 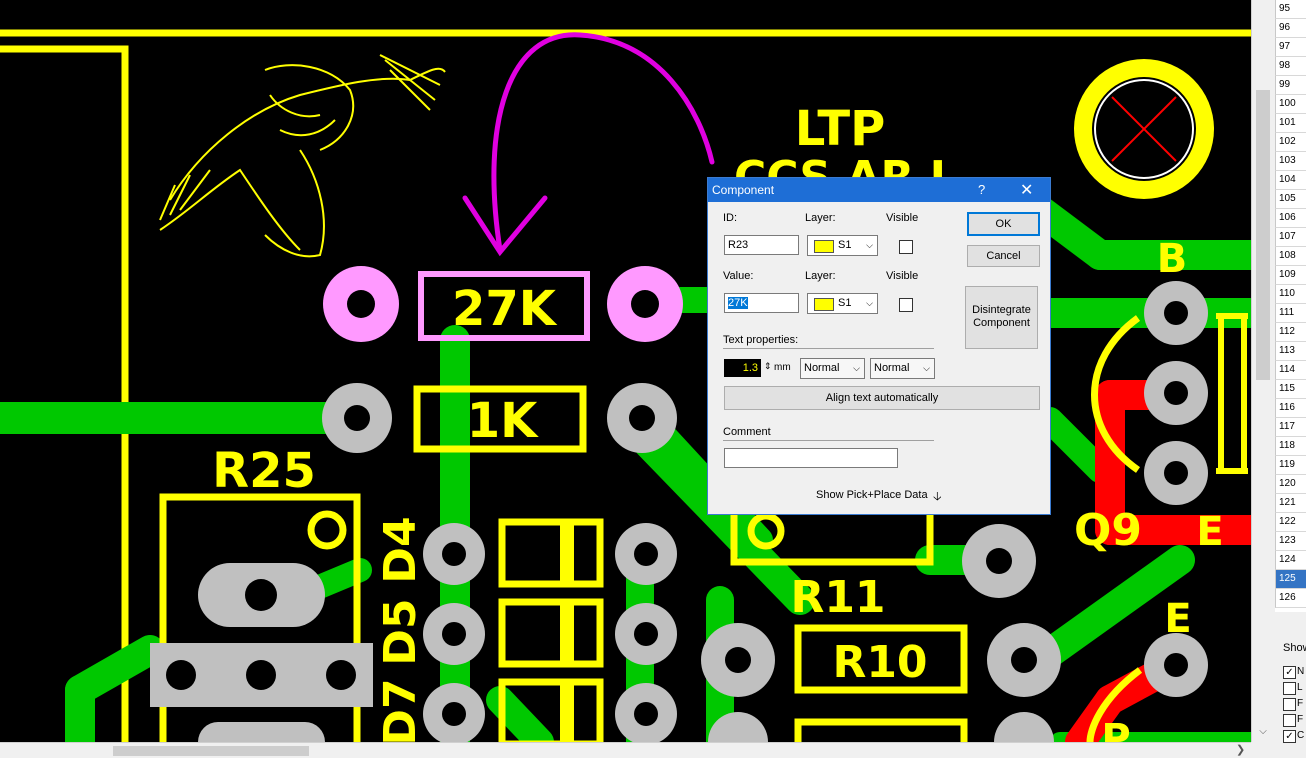 I want to click on close-icon: ✕, so click(x=1026, y=190).